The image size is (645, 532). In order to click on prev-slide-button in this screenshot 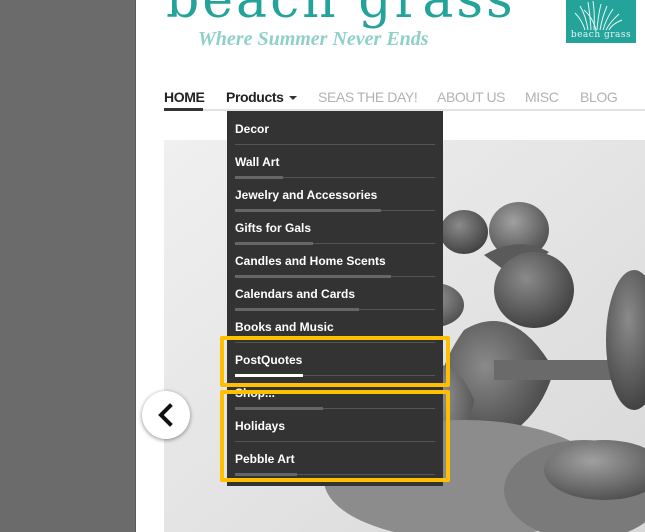, I will do `click(166, 415)`.